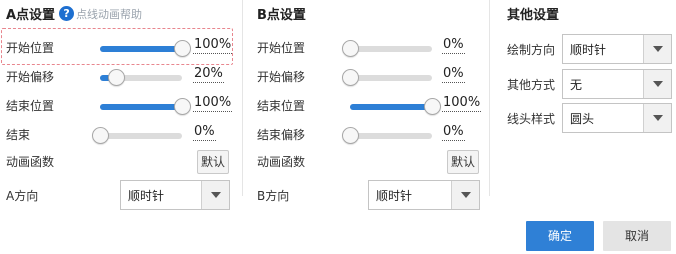 Image resolution: width=676 pixels, height=254 pixels. What do you see at coordinates (109, 14) in the screenshot?
I see `help-link: 点线动画帮助` at bounding box center [109, 14].